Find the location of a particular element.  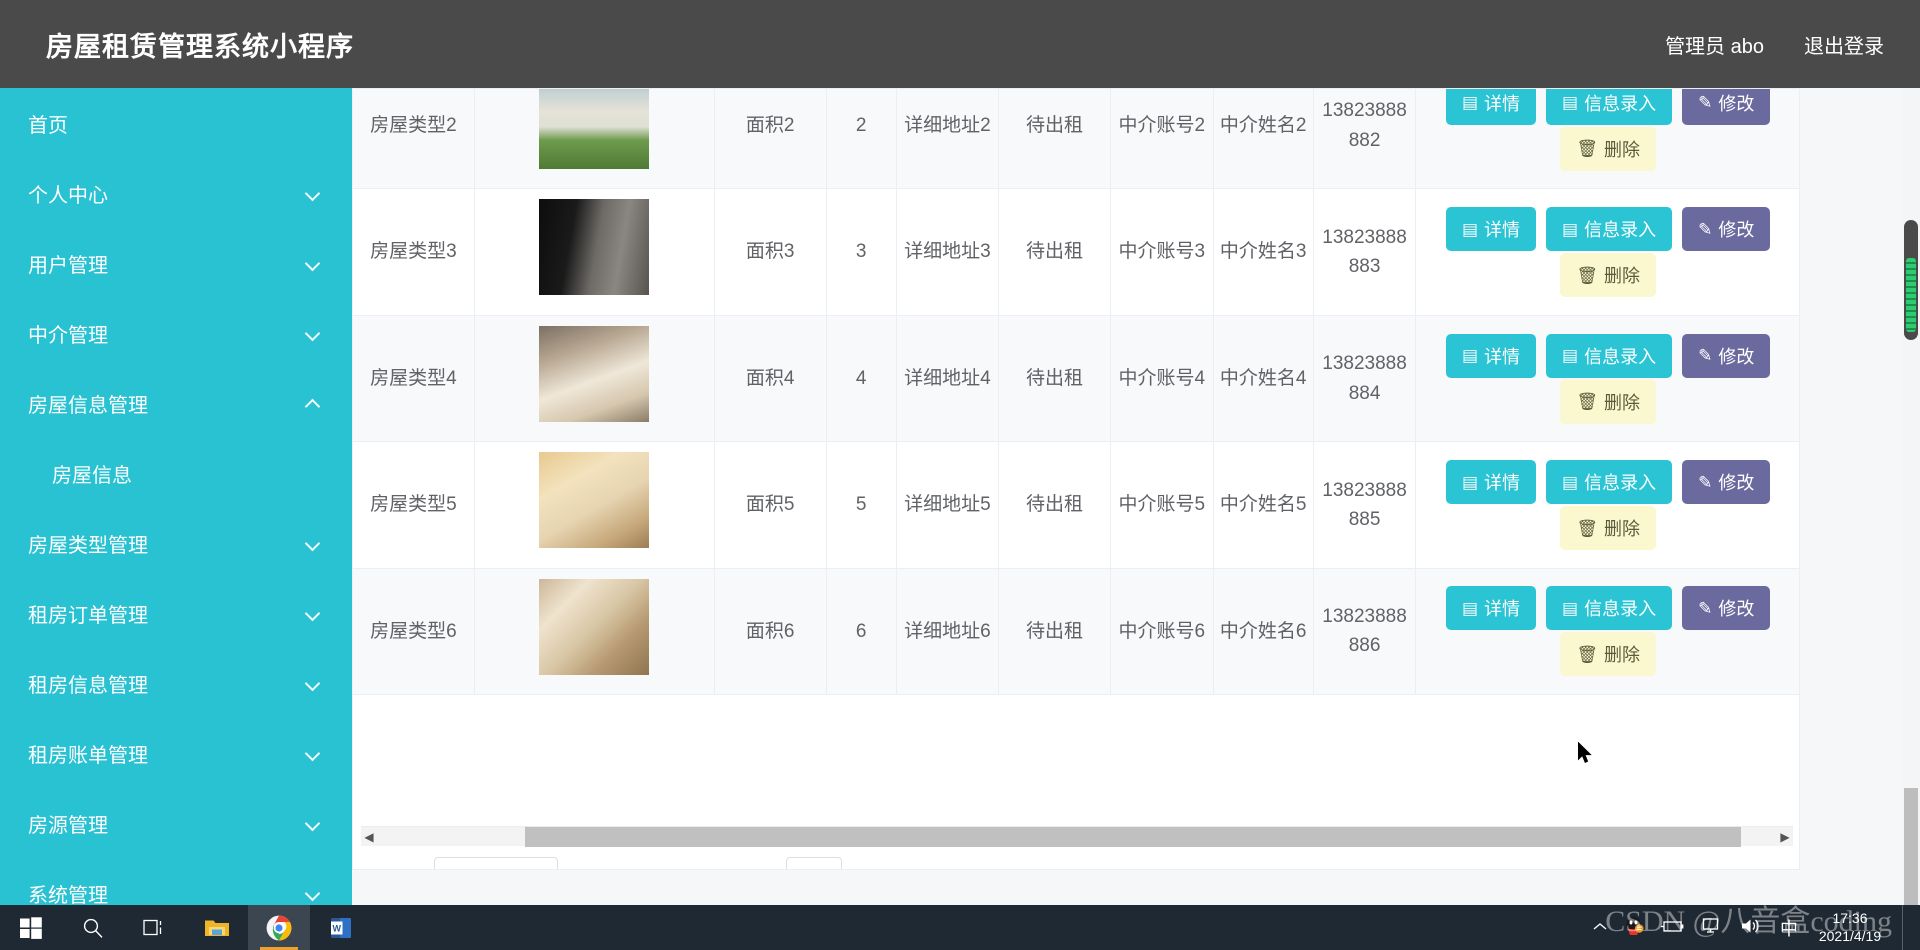

cell-house-type: 房屋类型3 is located at coordinates (414, 252).